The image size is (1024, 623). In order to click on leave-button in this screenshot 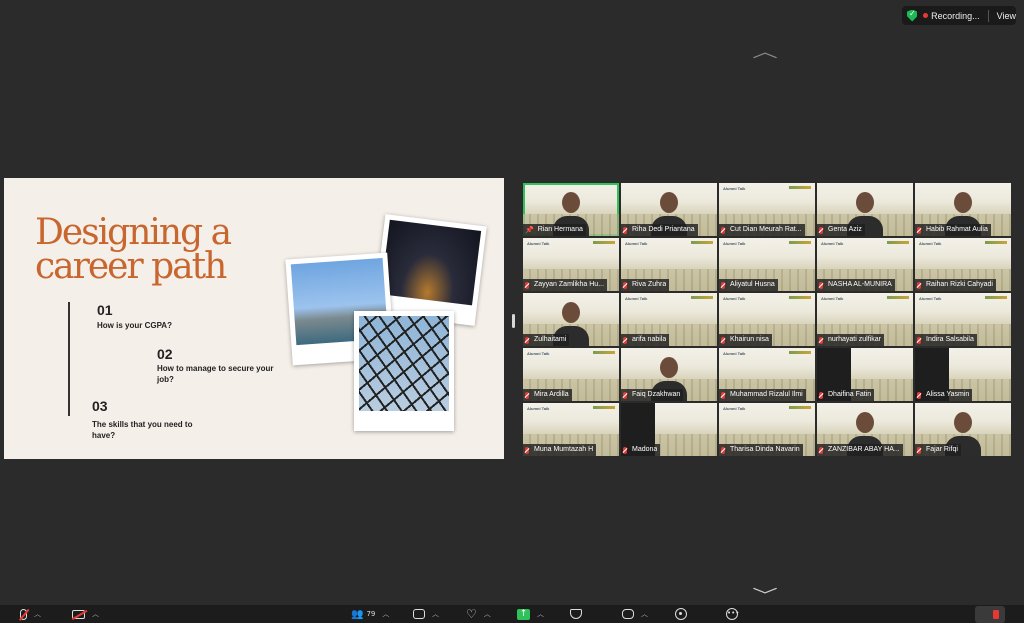, I will do `click(990, 614)`.